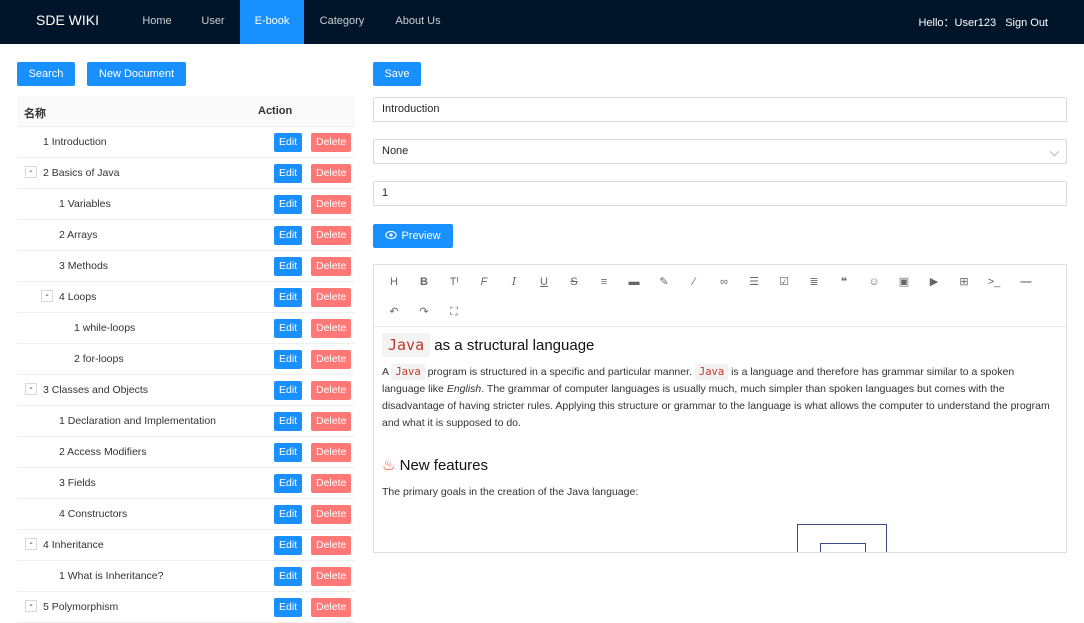  Describe the element at coordinates (186, 204) in the screenshot. I see `table-row: 1 Variables Edit Delete` at that location.